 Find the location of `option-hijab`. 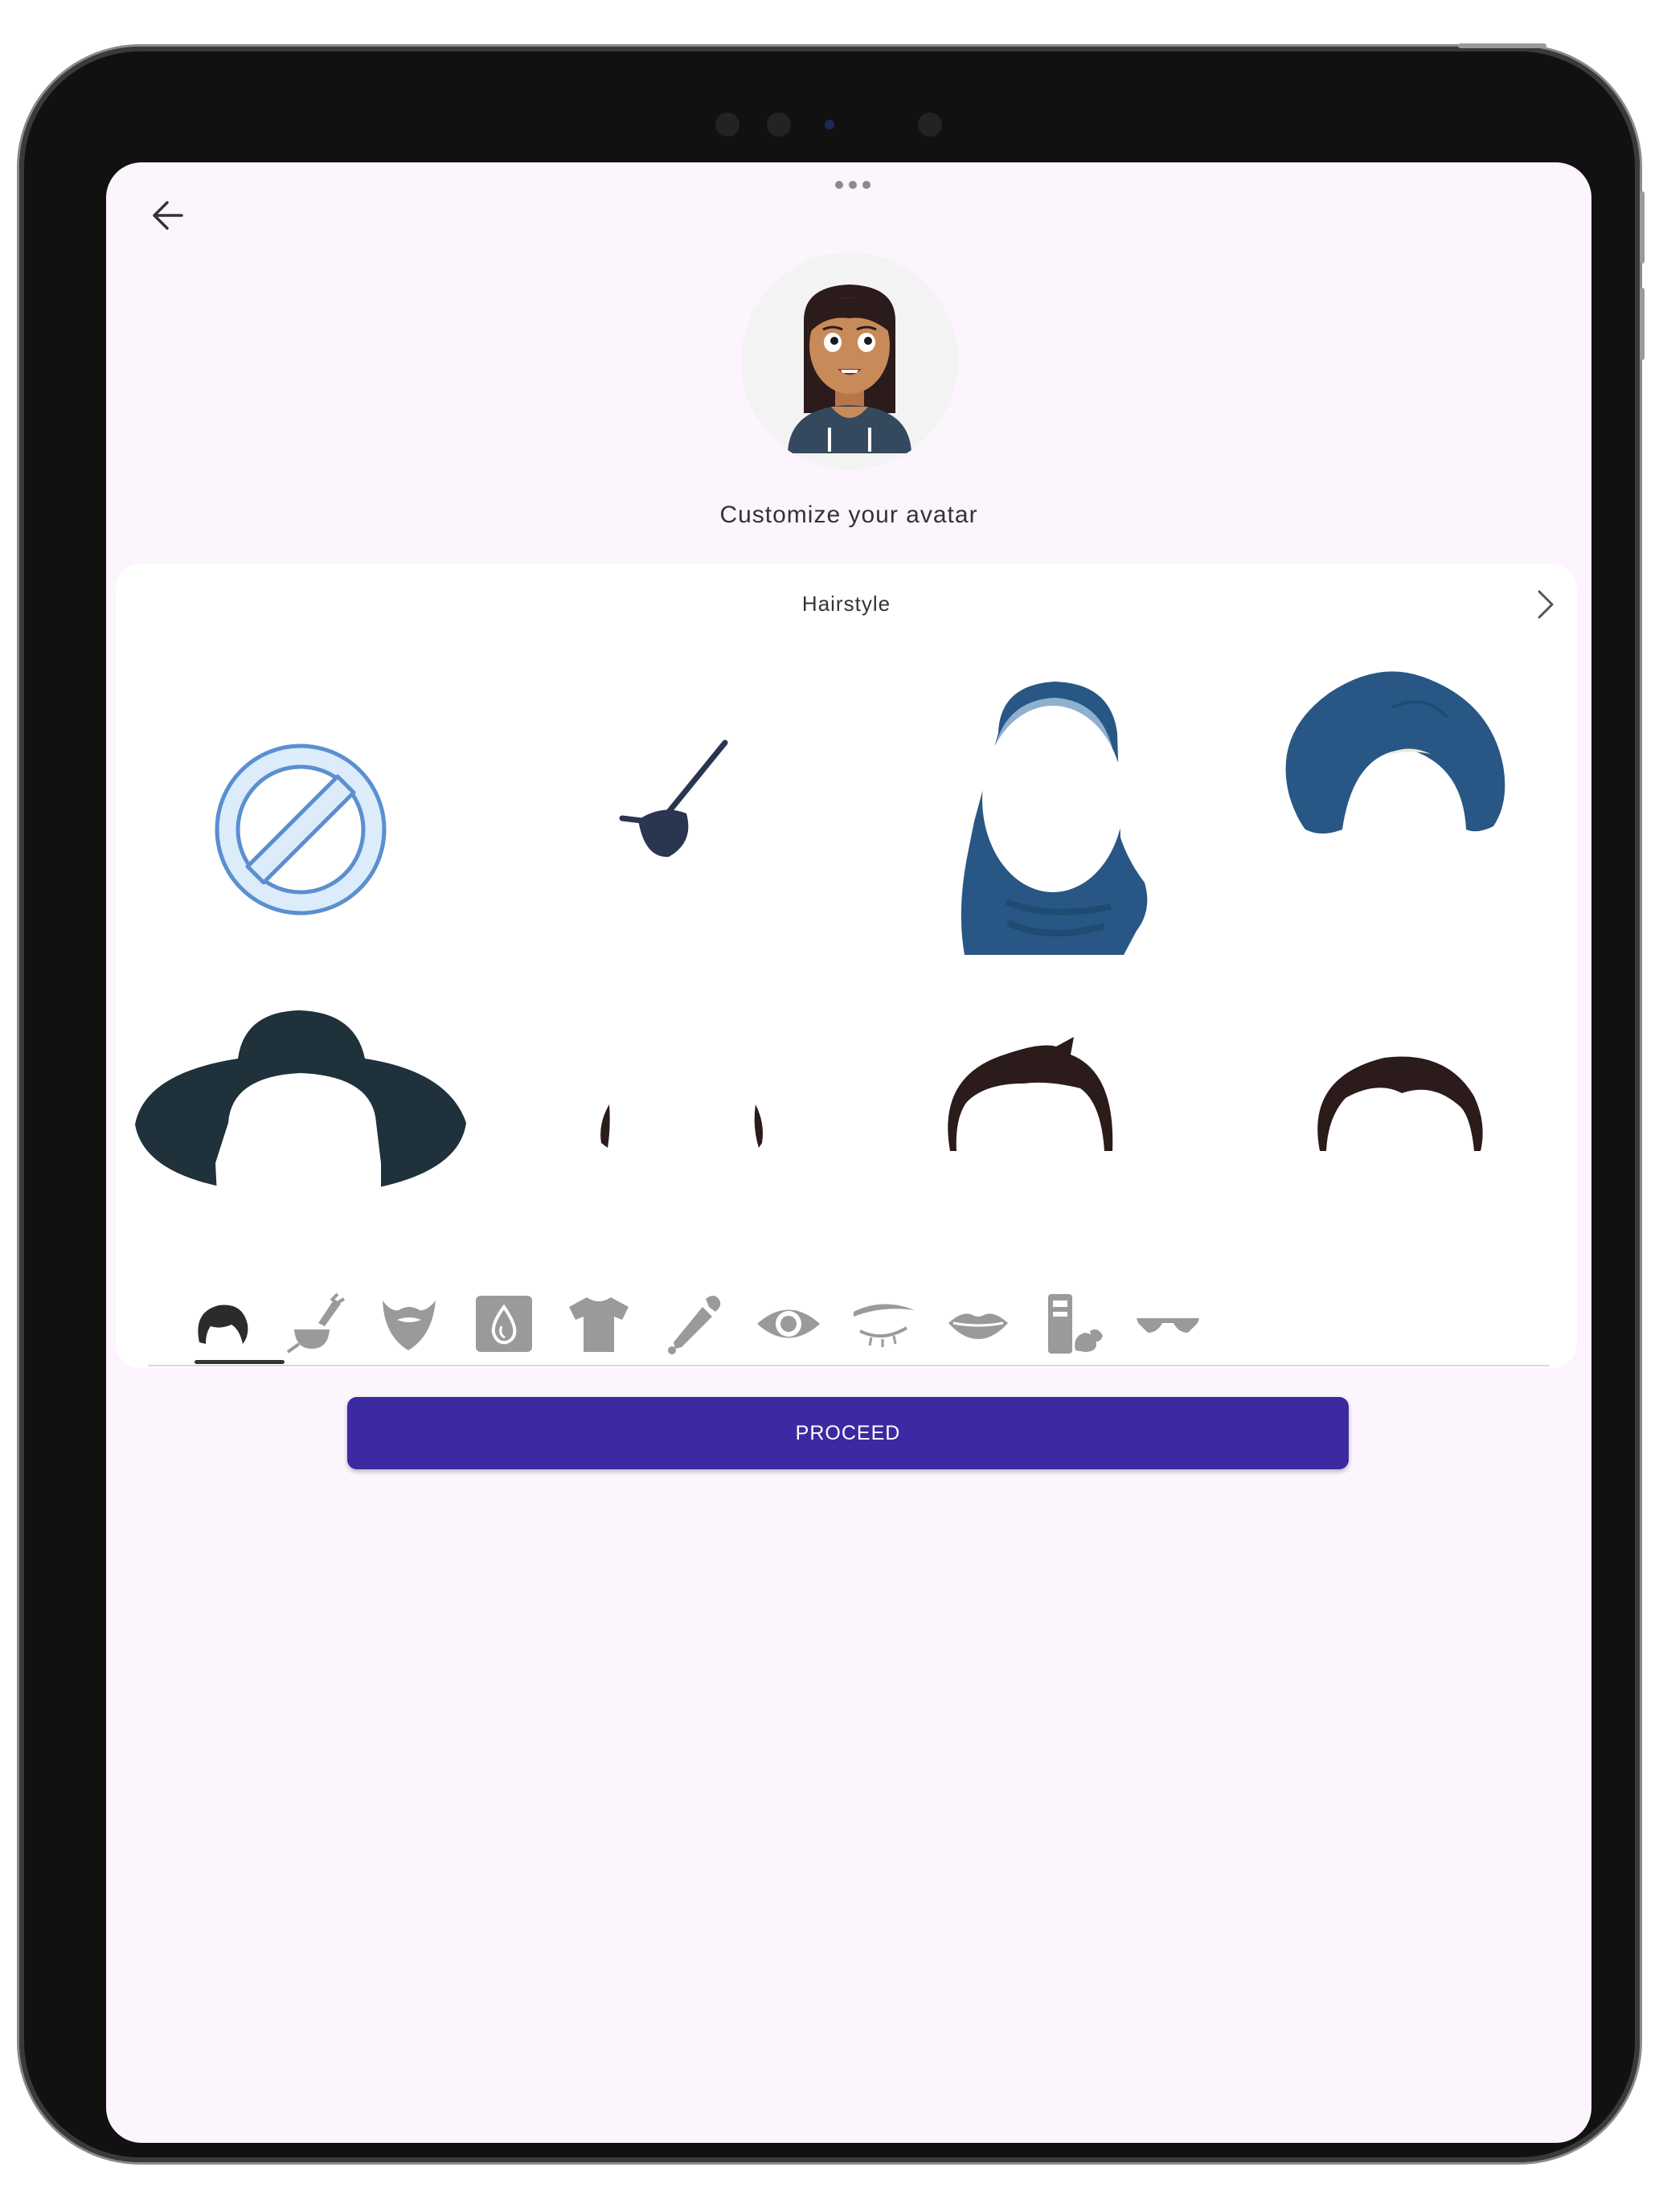

option-hijab is located at coordinates (1048, 825).